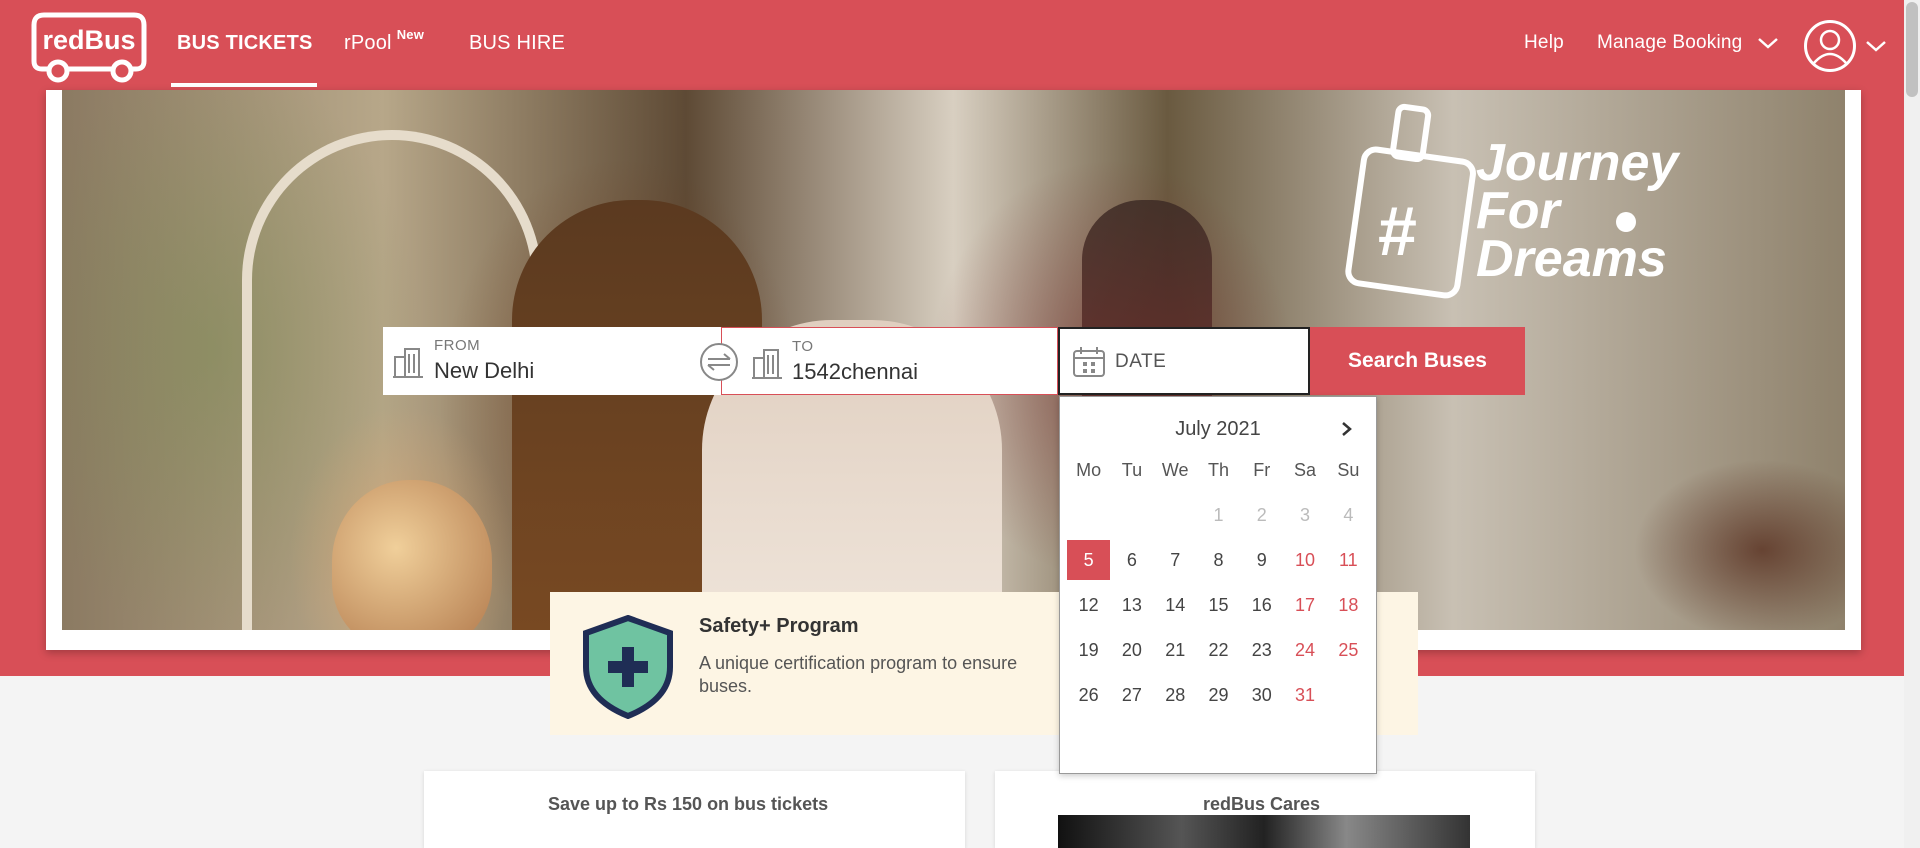  Describe the element at coordinates (855, 372) in the screenshot. I see `to-value: 1542chennai` at that location.